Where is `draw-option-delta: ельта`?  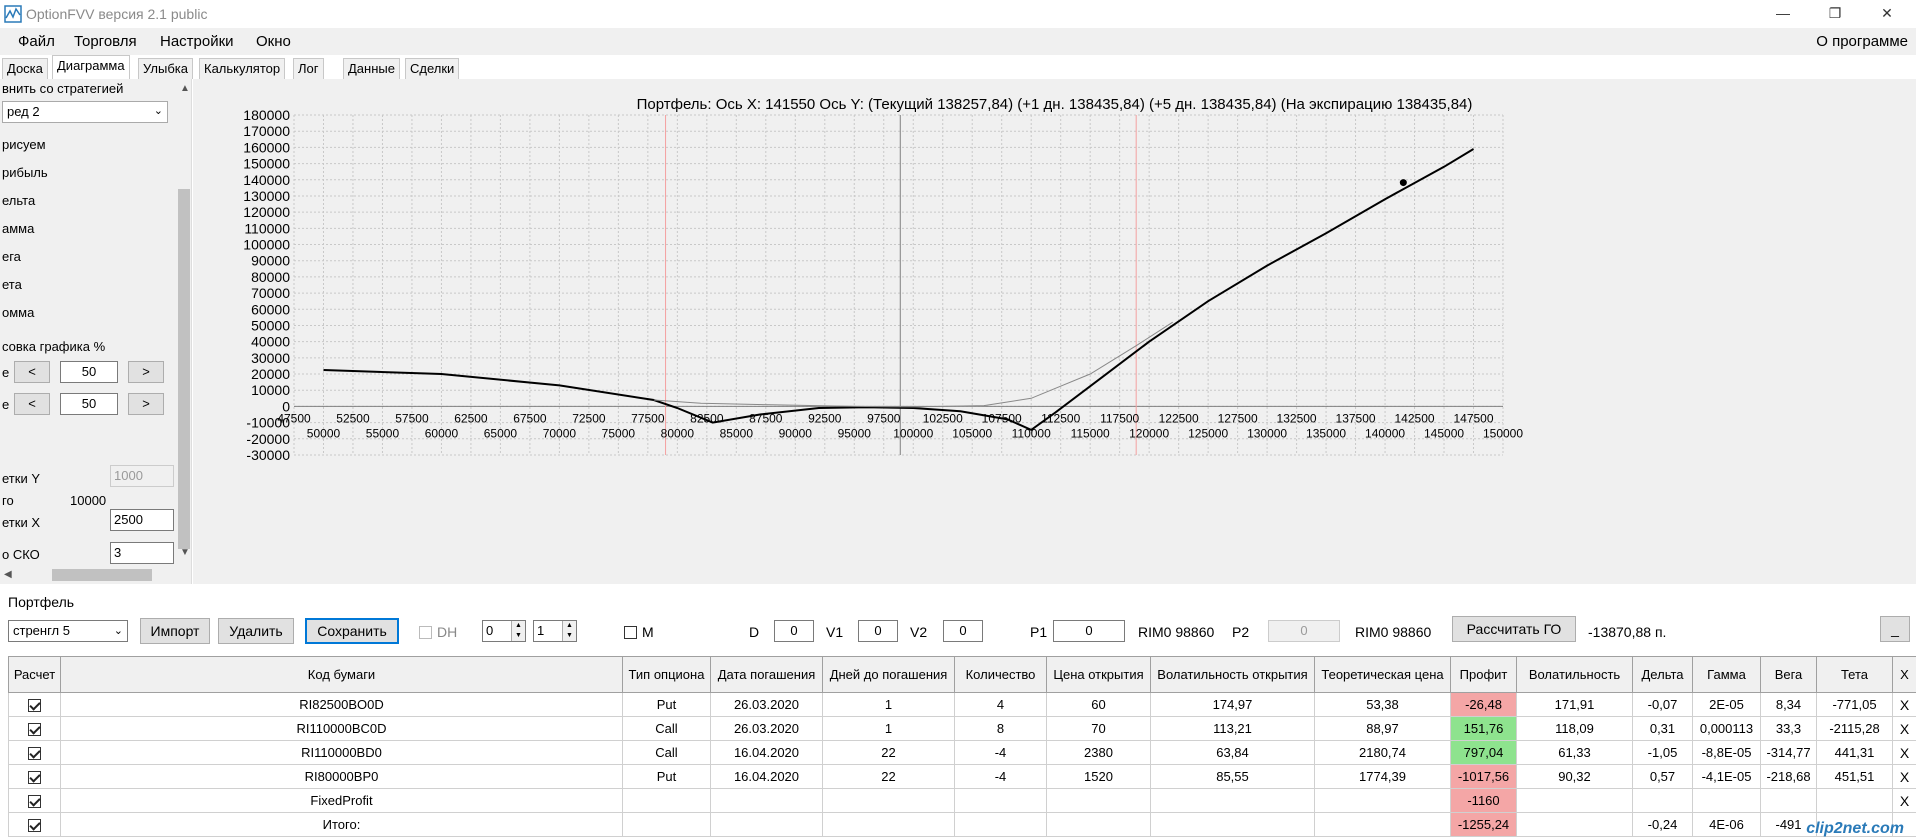 draw-option-delta: ельта is located at coordinates (18, 200).